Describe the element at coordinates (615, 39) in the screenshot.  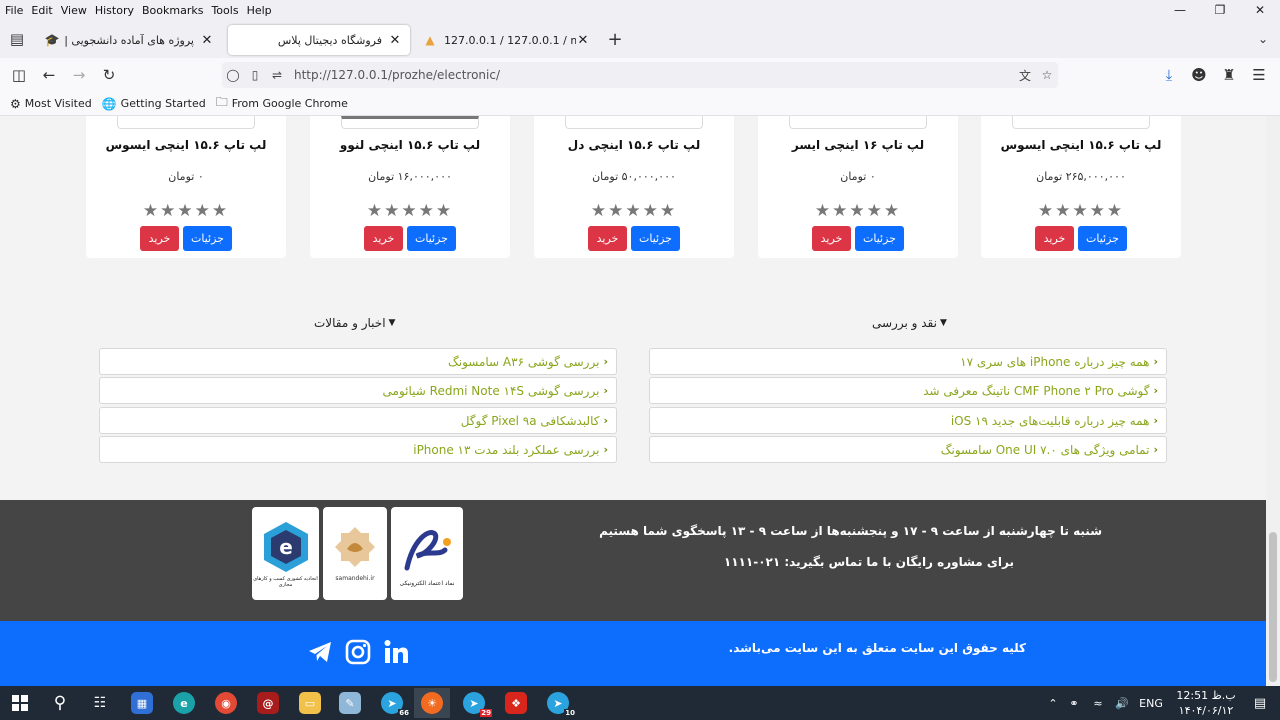
I see `new-tab-button: +` at that location.